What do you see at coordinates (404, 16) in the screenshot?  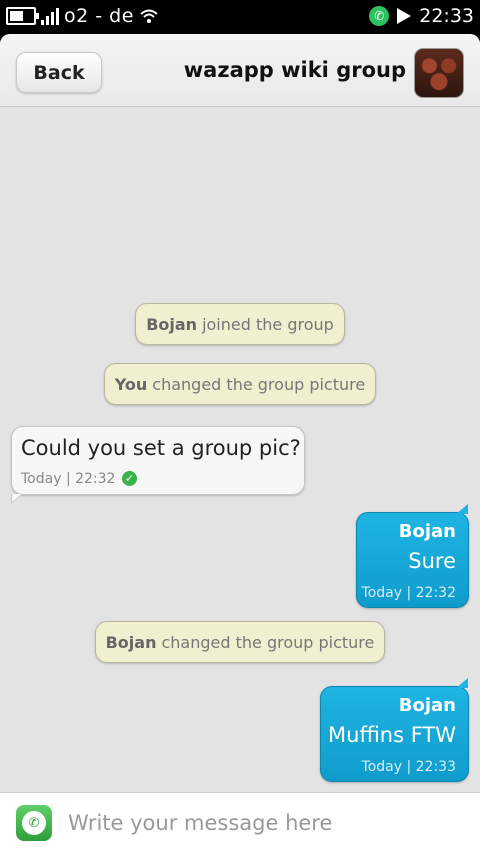 I see `flag-icon` at bounding box center [404, 16].